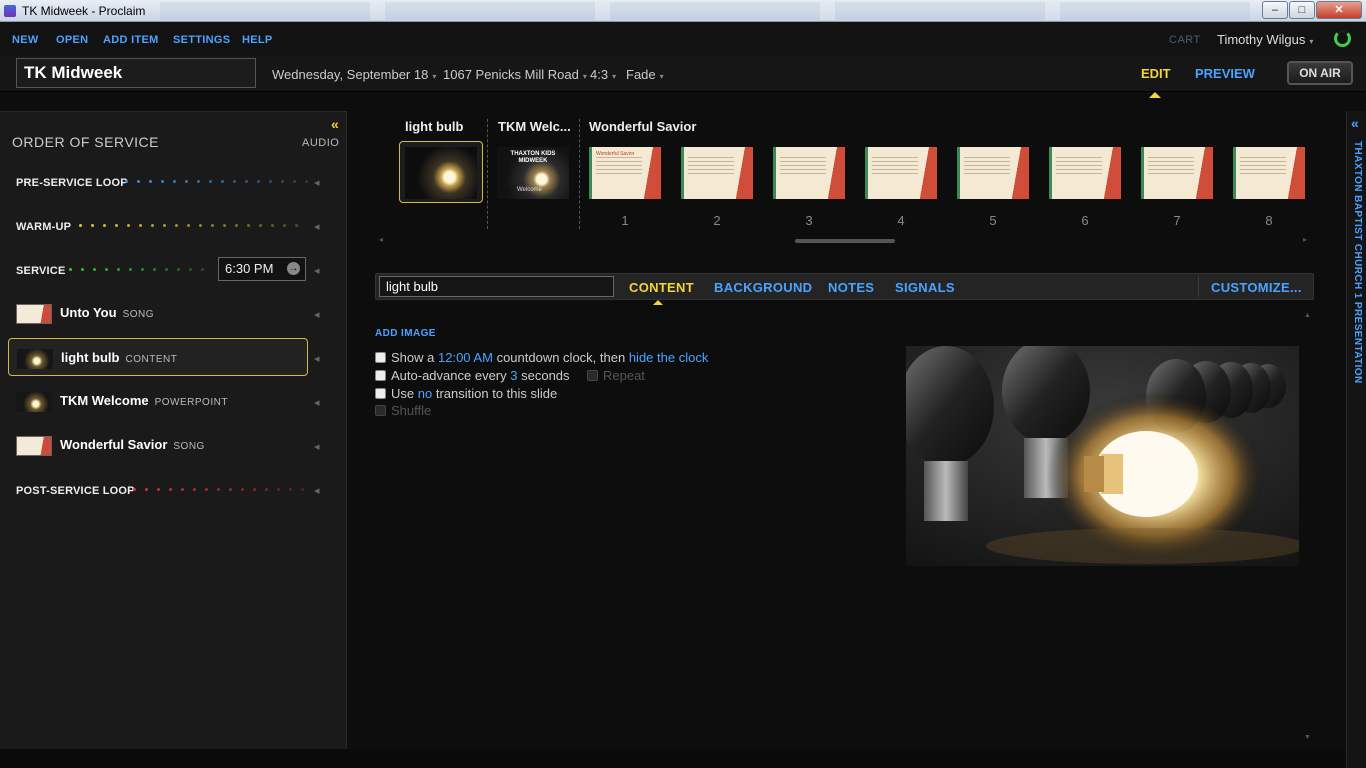 Image resolution: width=1366 pixels, height=768 pixels. What do you see at coordinates (533, 173) in the screenshot?
I see `slide-thumbnail: THAXTON KIDS MIDWEEK Welcome` at bounding box center [533, 173].